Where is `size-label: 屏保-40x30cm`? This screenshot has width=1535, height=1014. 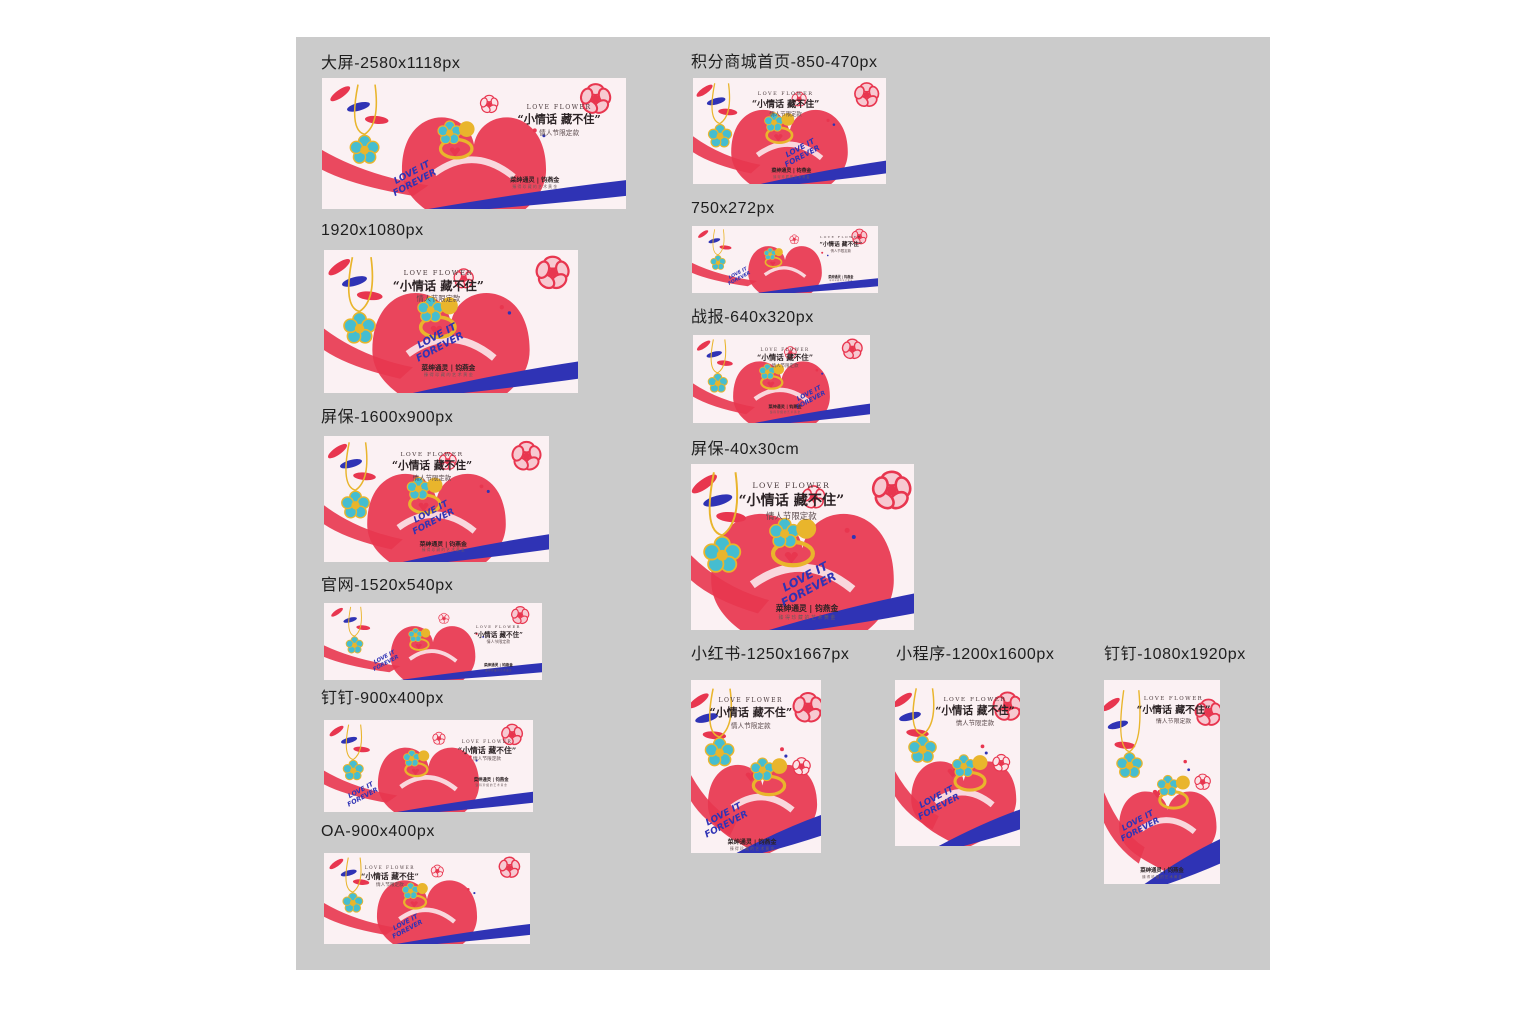 size-label: 屏保-40x30cm is located at coordinates (745, 449).